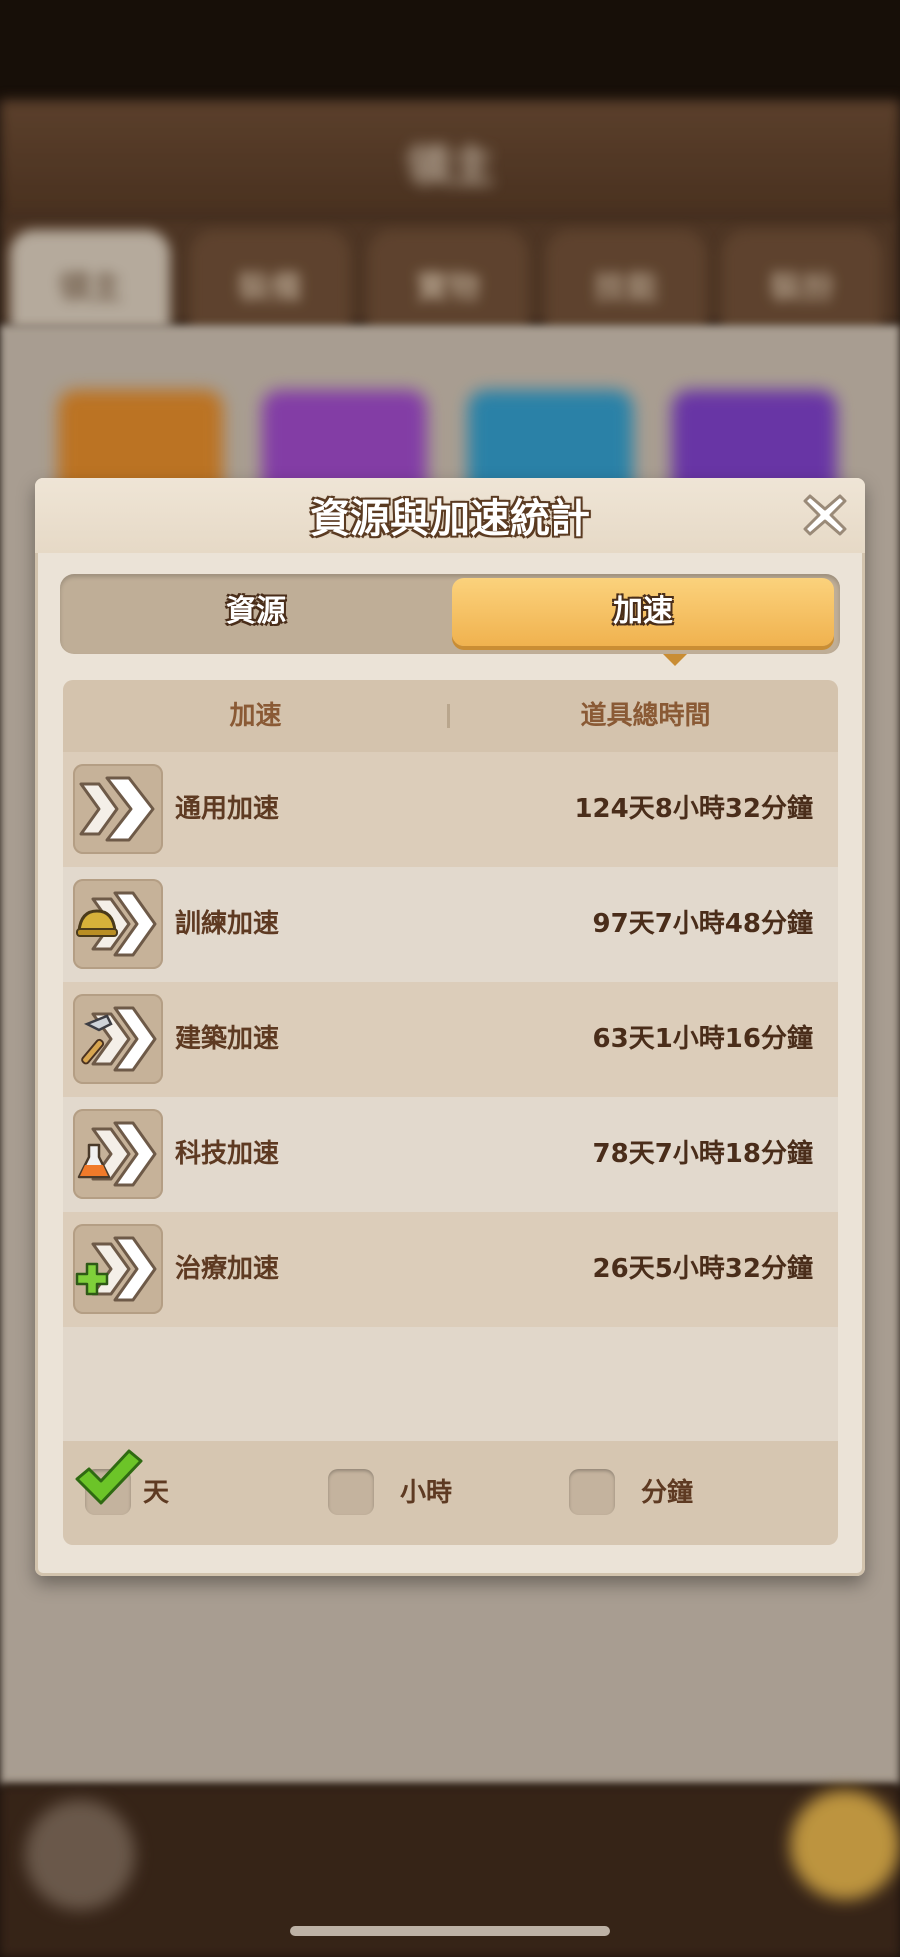 The height and width of the screenshot is (1957, 900). I want to click on research-speedup-icon, so click(118, 1154).